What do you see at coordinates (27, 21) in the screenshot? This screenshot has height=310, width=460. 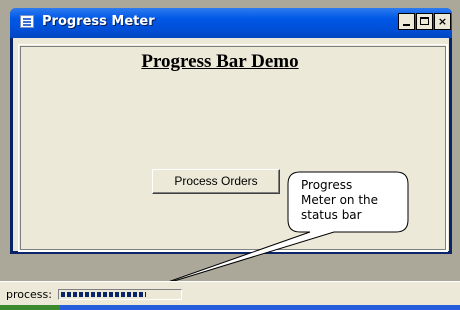 I see `form-icon` at bounding box center [27, 21].